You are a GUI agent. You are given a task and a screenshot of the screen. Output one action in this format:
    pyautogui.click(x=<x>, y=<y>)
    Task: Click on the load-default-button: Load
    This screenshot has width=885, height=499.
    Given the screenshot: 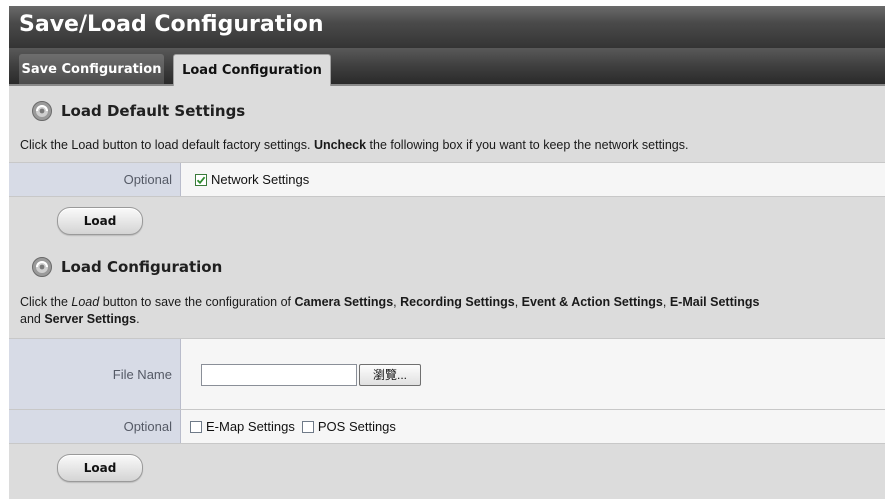 What is the action you would take?
    pyautogui.click(x=100, y=221)
    